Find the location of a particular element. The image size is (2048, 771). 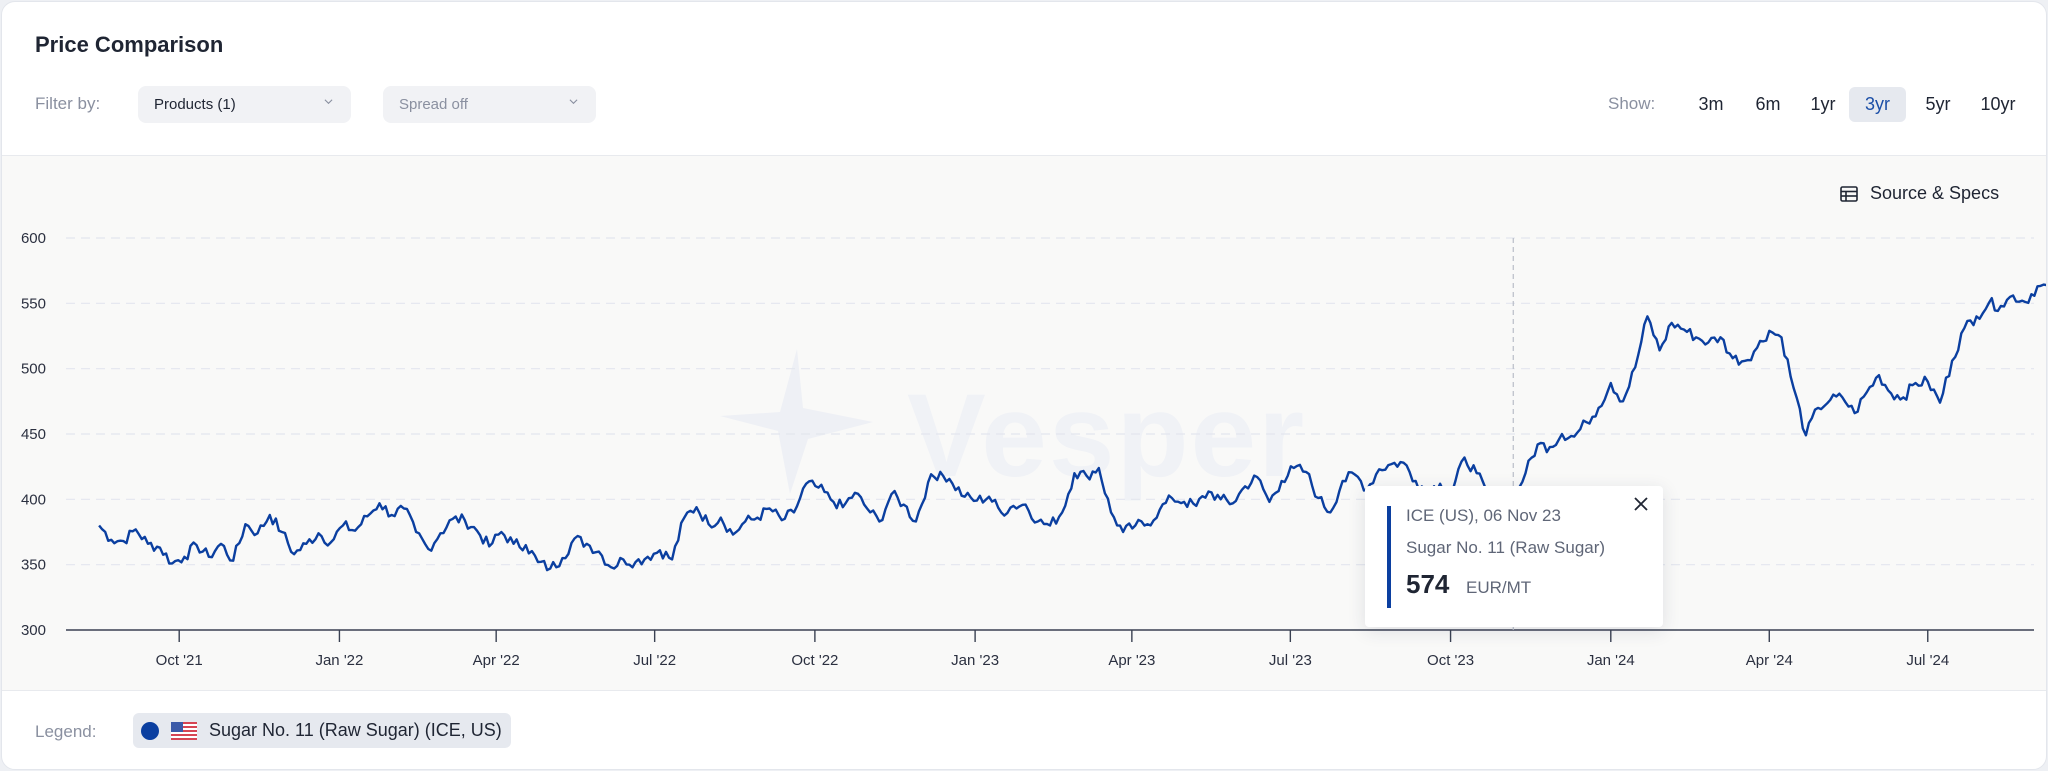

x-tick-label: Oct '23 is located at coordinates (1450, 660).